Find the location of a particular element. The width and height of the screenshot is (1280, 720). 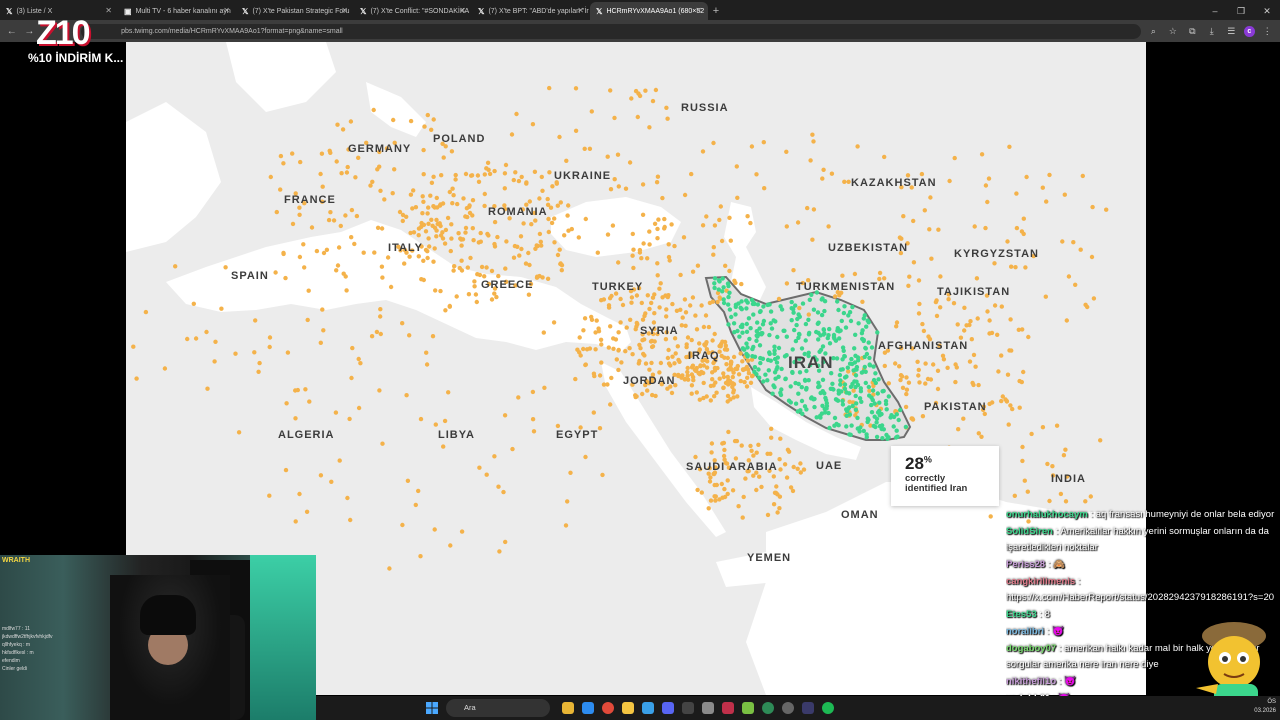

system-tray: ÖS 03.2026 is located at coordinates (1265, 707).